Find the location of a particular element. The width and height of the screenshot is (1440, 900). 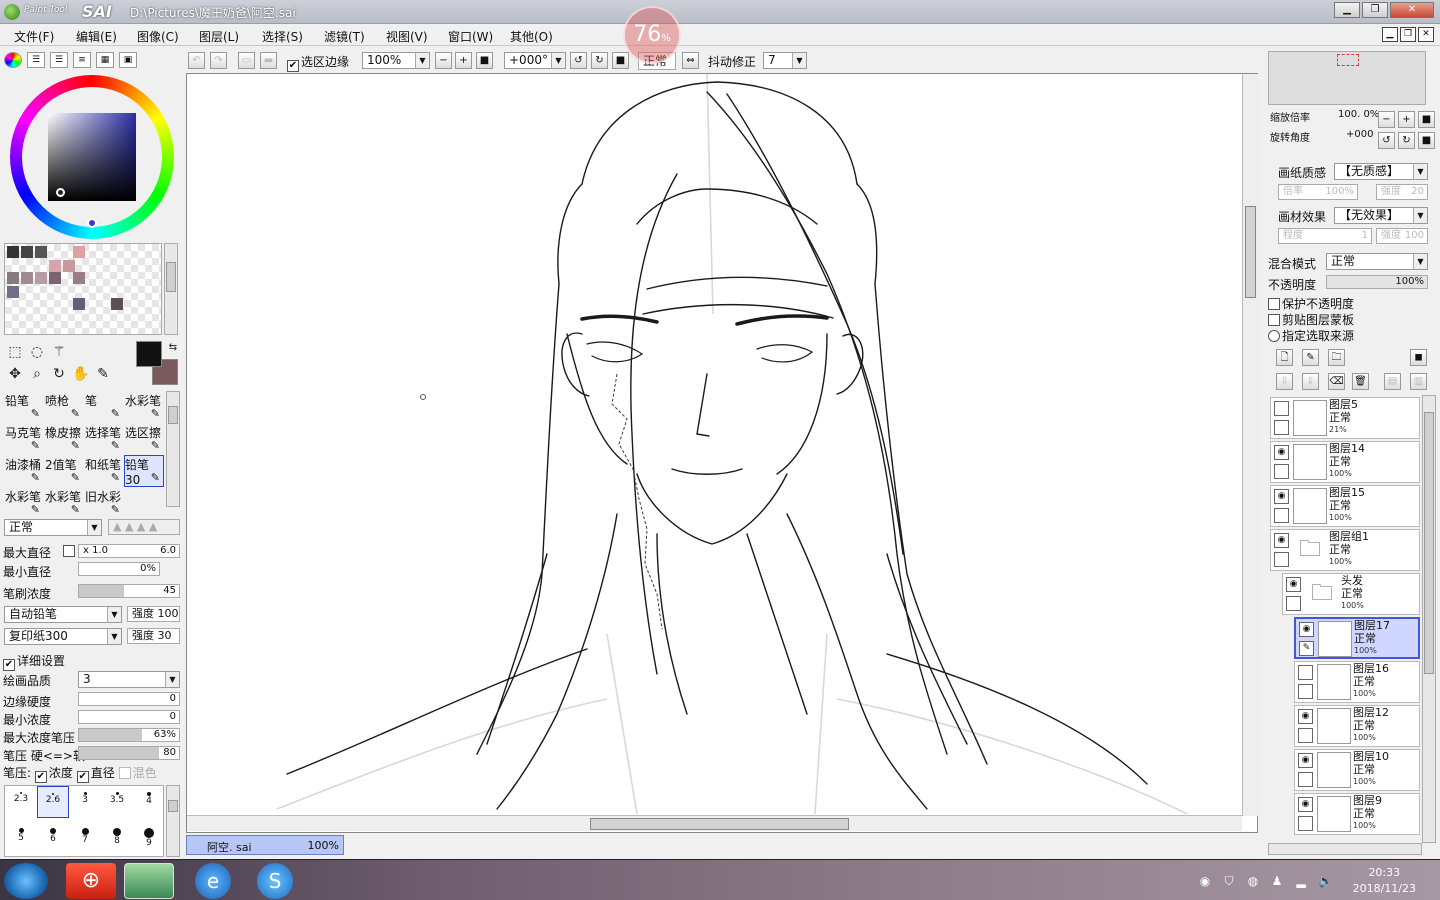

nav-rotate-reset-icon: ■ is located at coordinates (1426, 140).